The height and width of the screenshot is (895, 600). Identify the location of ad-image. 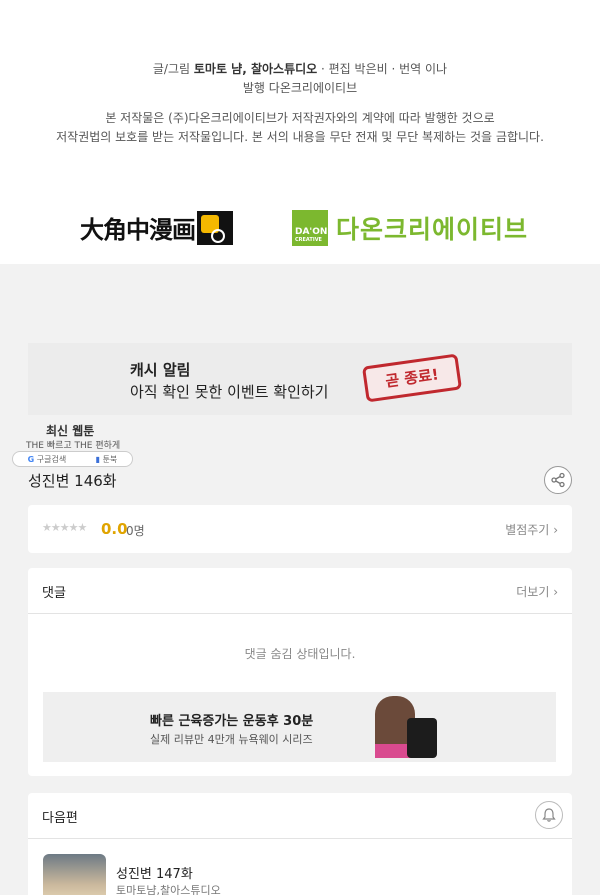
(400, 726).